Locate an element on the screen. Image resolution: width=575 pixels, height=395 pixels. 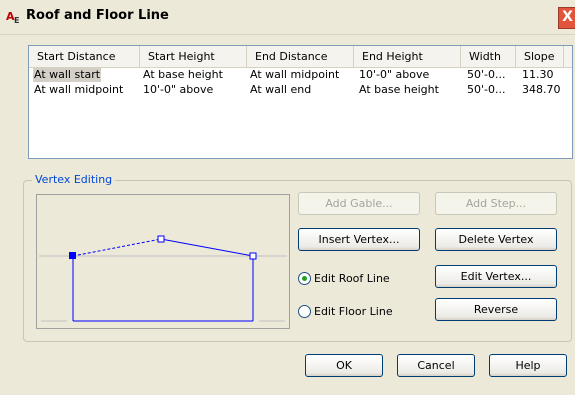
delete-vertex-button: Delete Vertex is located at coordinates (496, 239).